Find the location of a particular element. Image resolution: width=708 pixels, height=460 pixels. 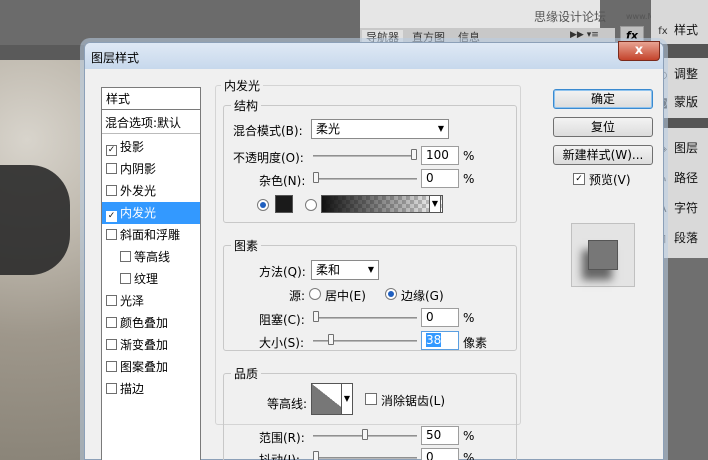

section-title: 内发光 is located at coordinates (242, 85).